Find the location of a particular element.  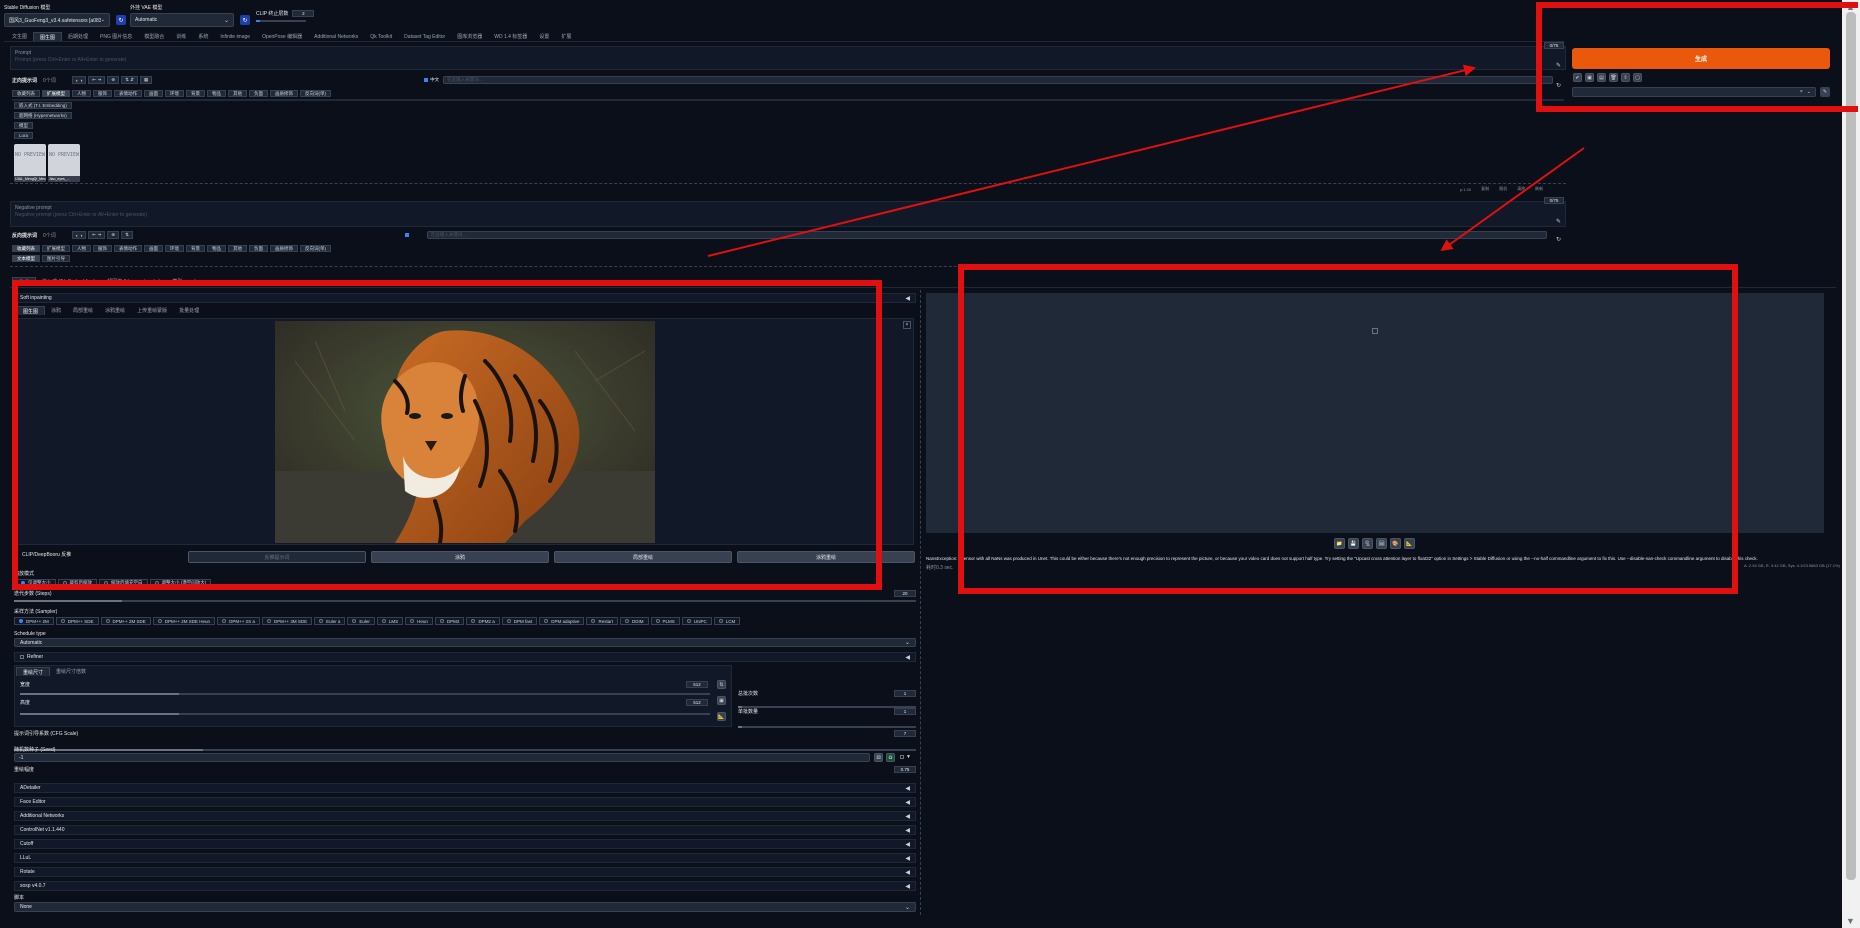

annotation-arrows is located at coordinates (1146, 160).